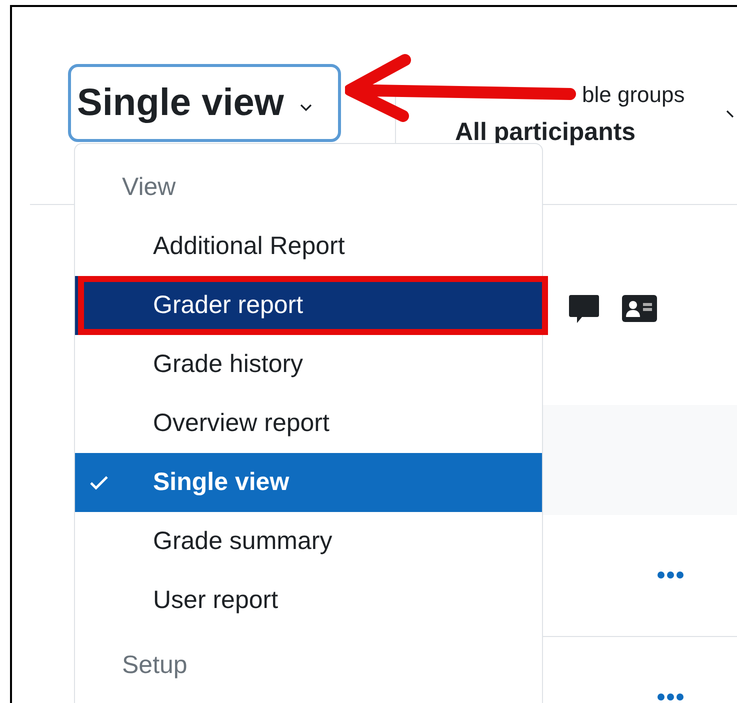  What do you see at coordinates (639, 308) in the screenshot?
I see `contact-card-icon` at bounding box center [639, 308].